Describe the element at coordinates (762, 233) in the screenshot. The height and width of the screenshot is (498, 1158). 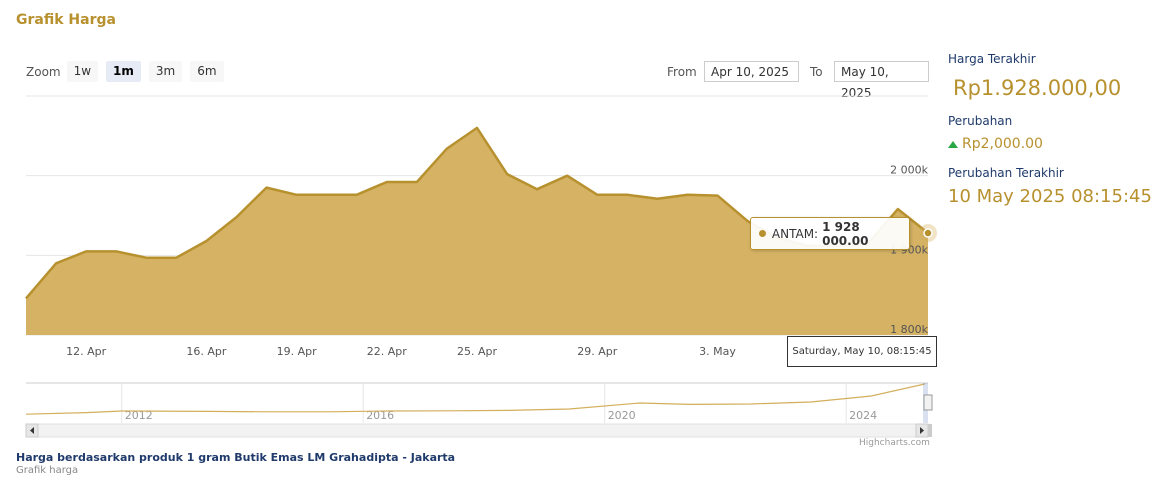
I see `series-dot-icon` at that location.